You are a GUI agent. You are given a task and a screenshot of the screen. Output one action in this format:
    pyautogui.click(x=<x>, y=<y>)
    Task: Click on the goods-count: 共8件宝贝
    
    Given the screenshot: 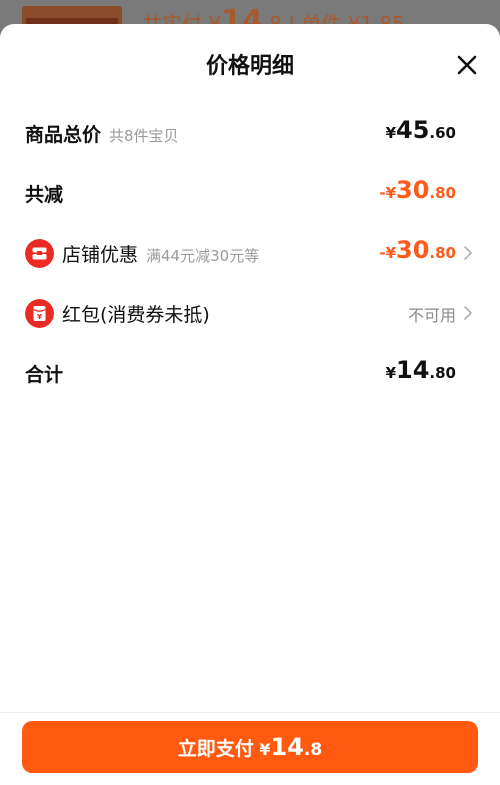 What is the action you would take?
    pyautogui.click(x=144, y=136)
    